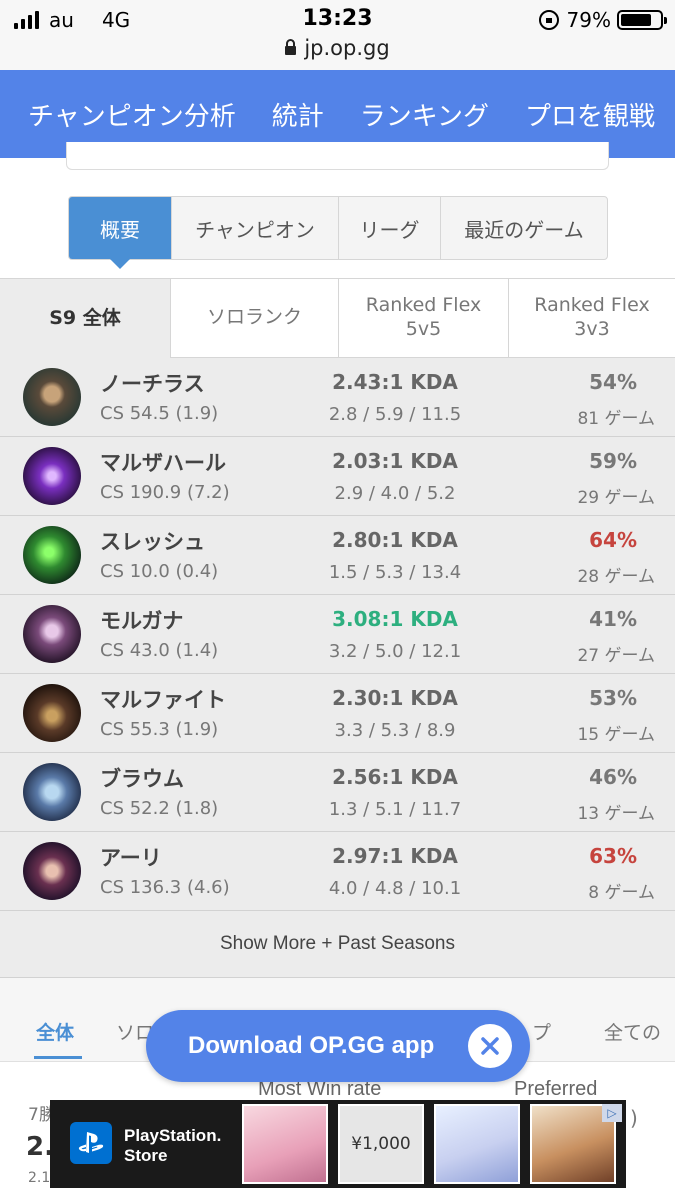  I want to click on champion-winrate: 59%, so click(613, 461).